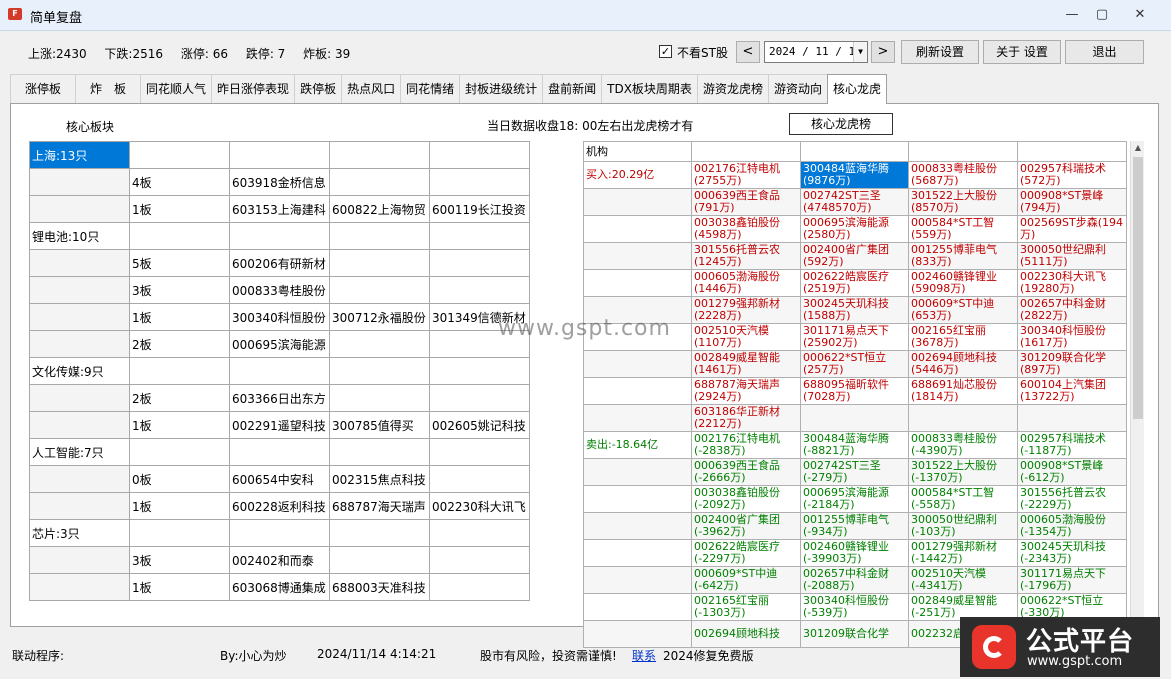  I want to click on dragon-row: 603186华正新材(2212万), so click(855, 418).